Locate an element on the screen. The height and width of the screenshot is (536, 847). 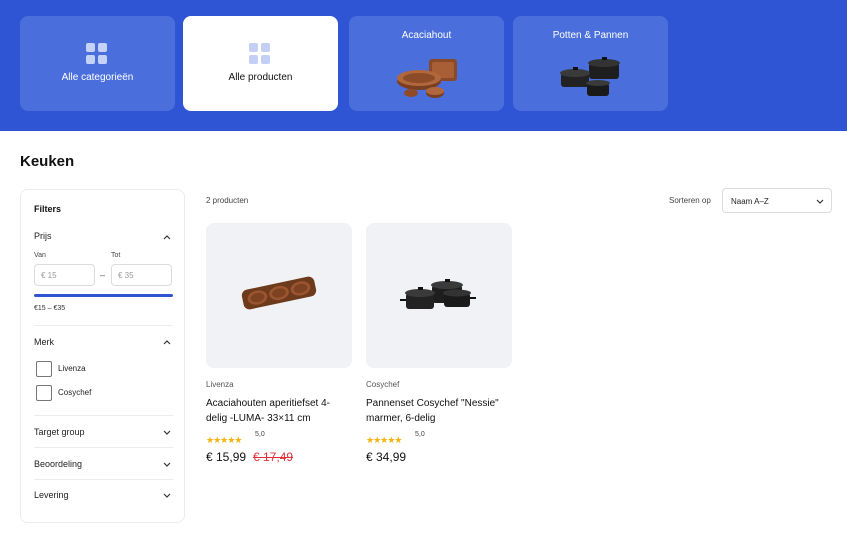
product-old-price: € 17,49 is located at coordinates (273, 457).